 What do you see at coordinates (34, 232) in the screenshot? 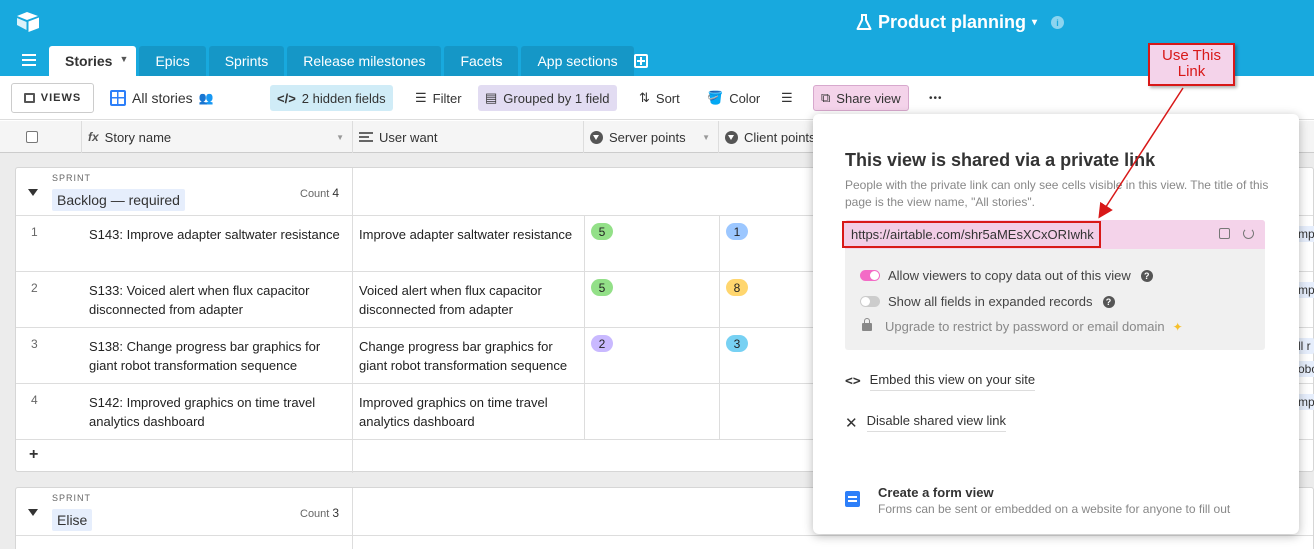
I see `row-number: 1` at bounding box center [34, 232].